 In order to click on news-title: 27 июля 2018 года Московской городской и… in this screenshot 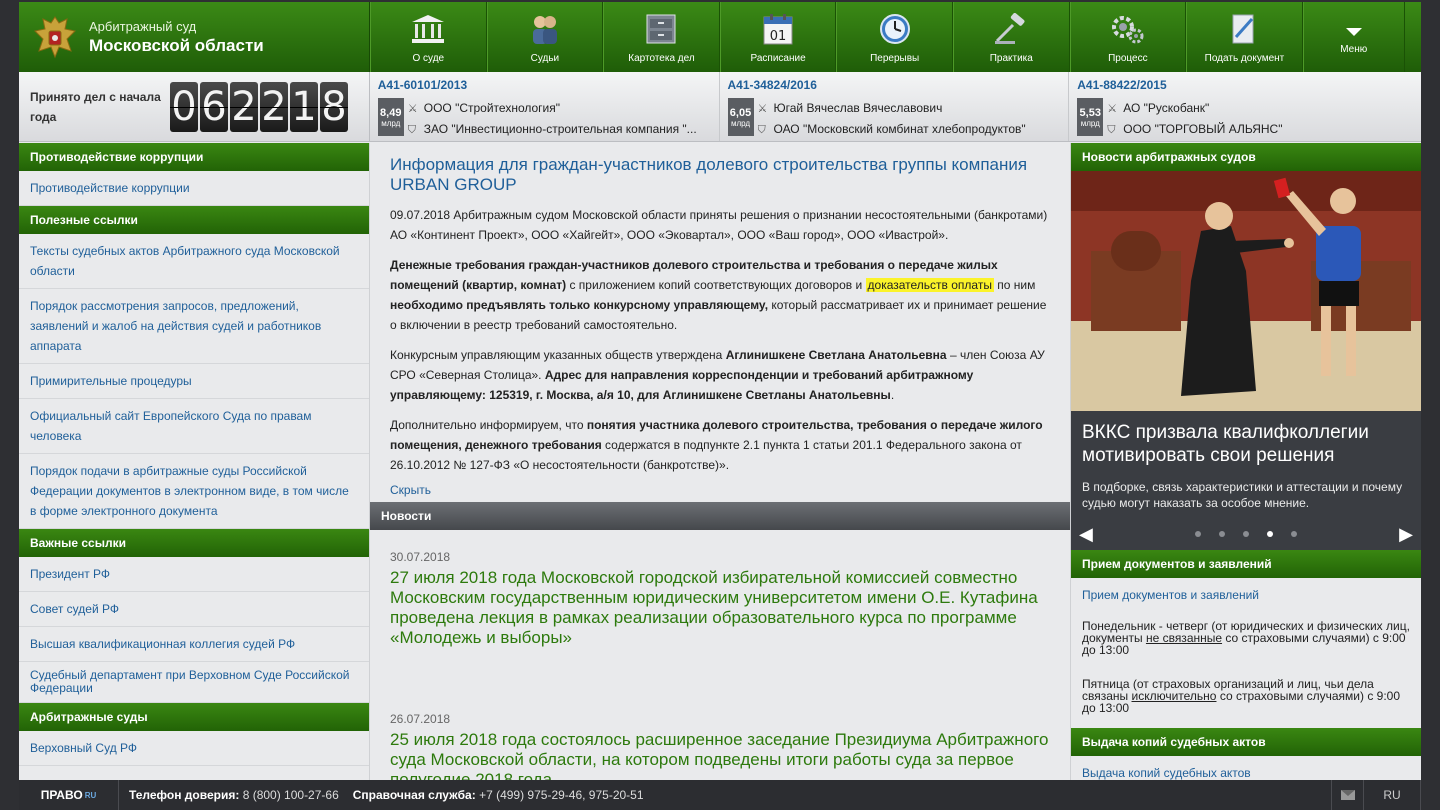, I will do `click(720, 608)`.